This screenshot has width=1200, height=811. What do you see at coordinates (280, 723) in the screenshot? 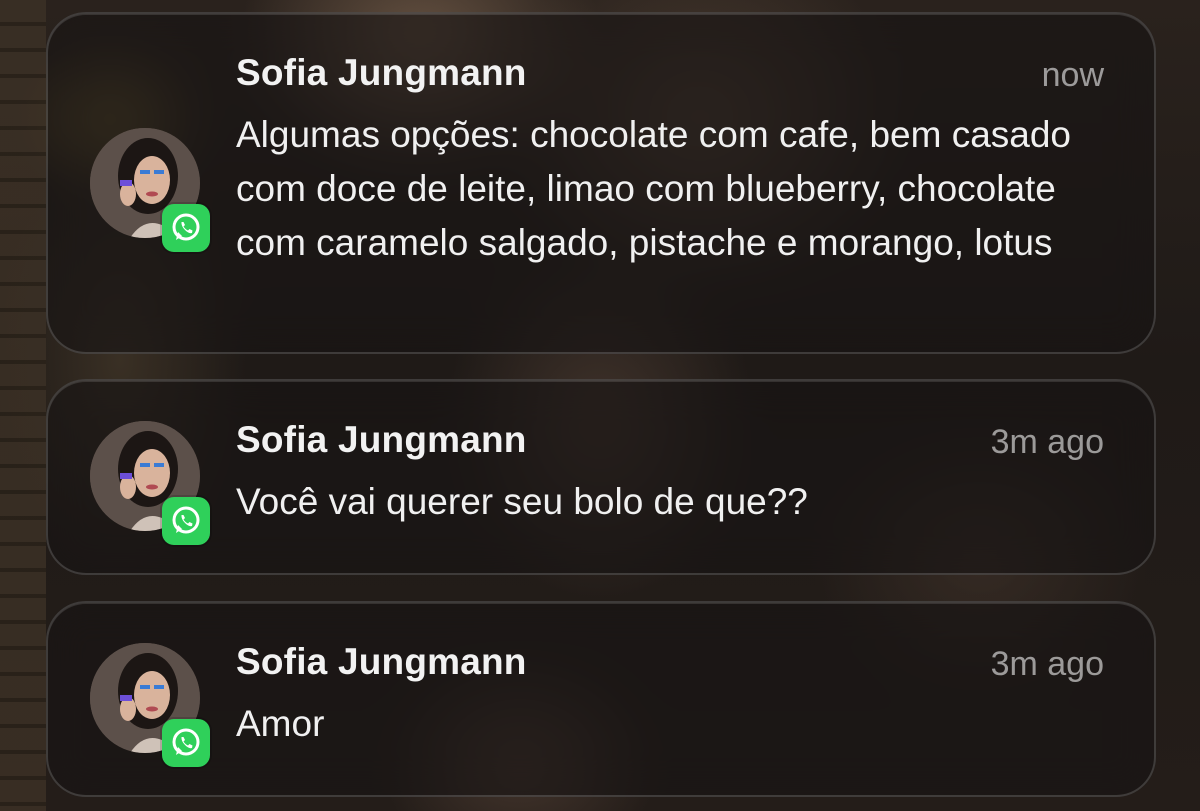
I see `message-text: Amor` at bounding box center [280, 723].